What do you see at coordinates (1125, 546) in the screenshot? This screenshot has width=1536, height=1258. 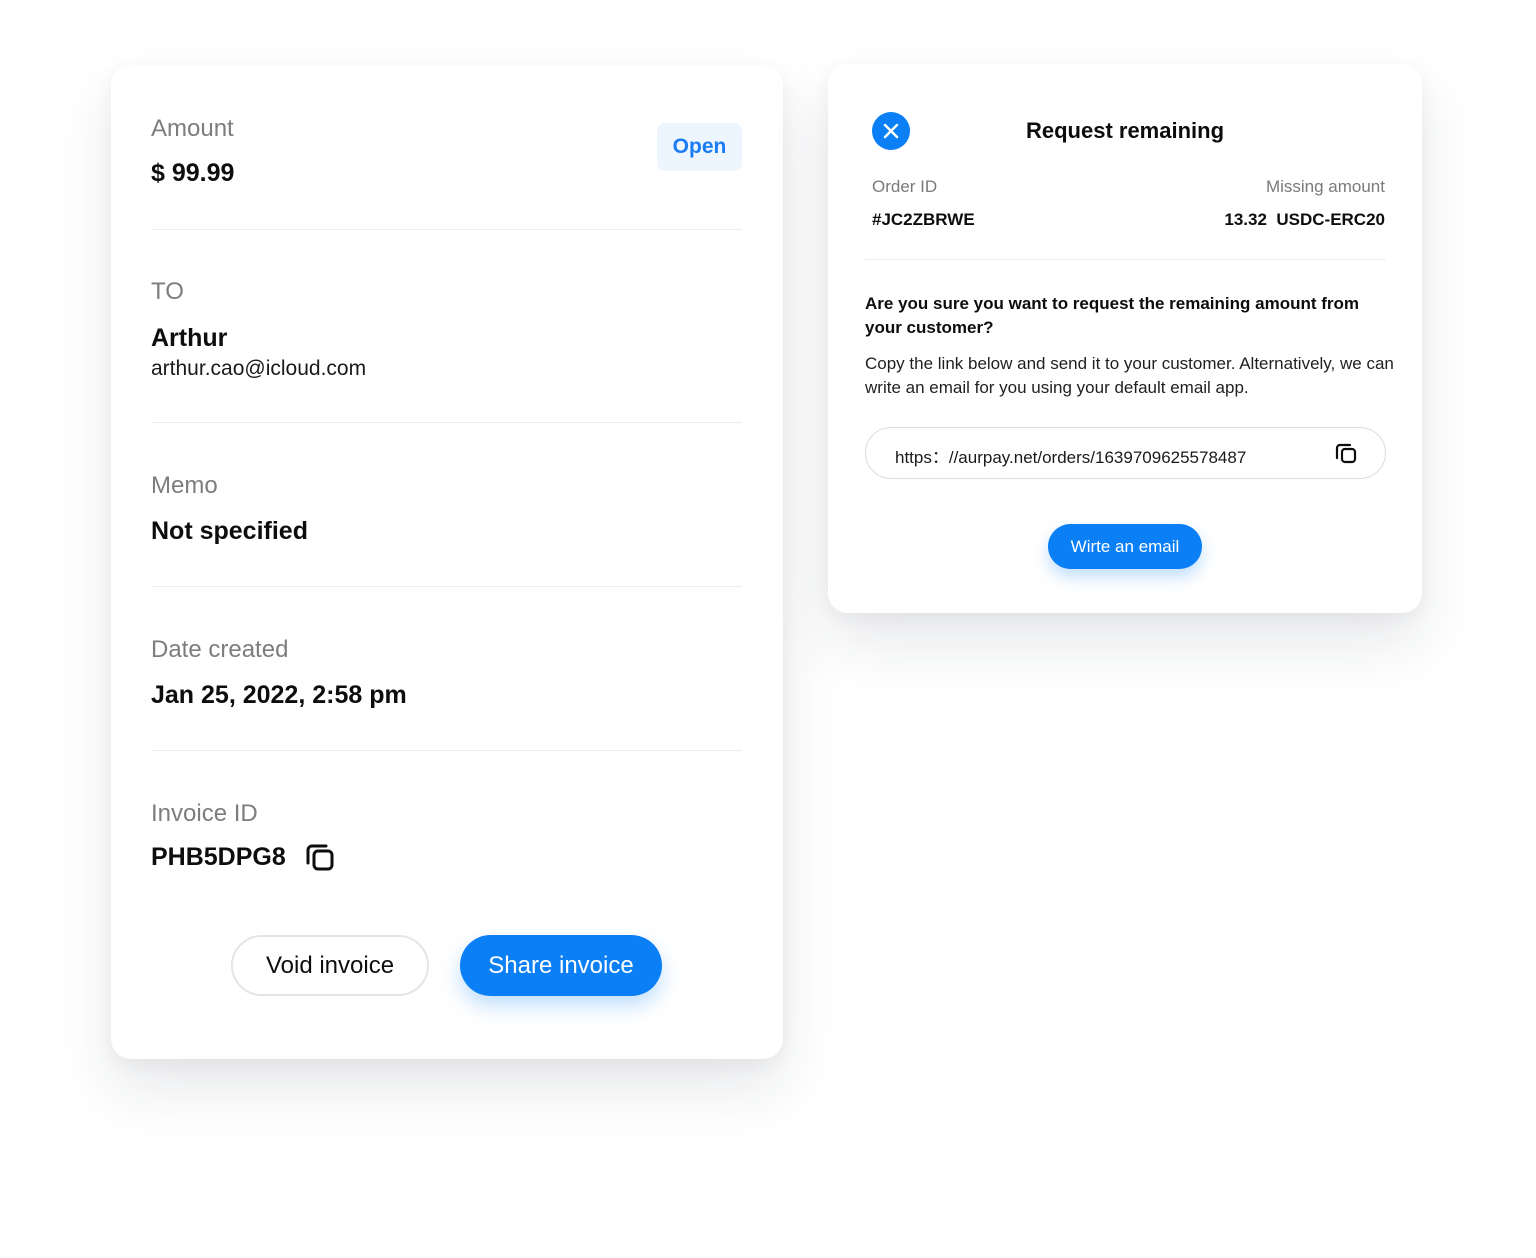 I see `write-email-button: Wirte an email` at bounding box center [1125, 546].